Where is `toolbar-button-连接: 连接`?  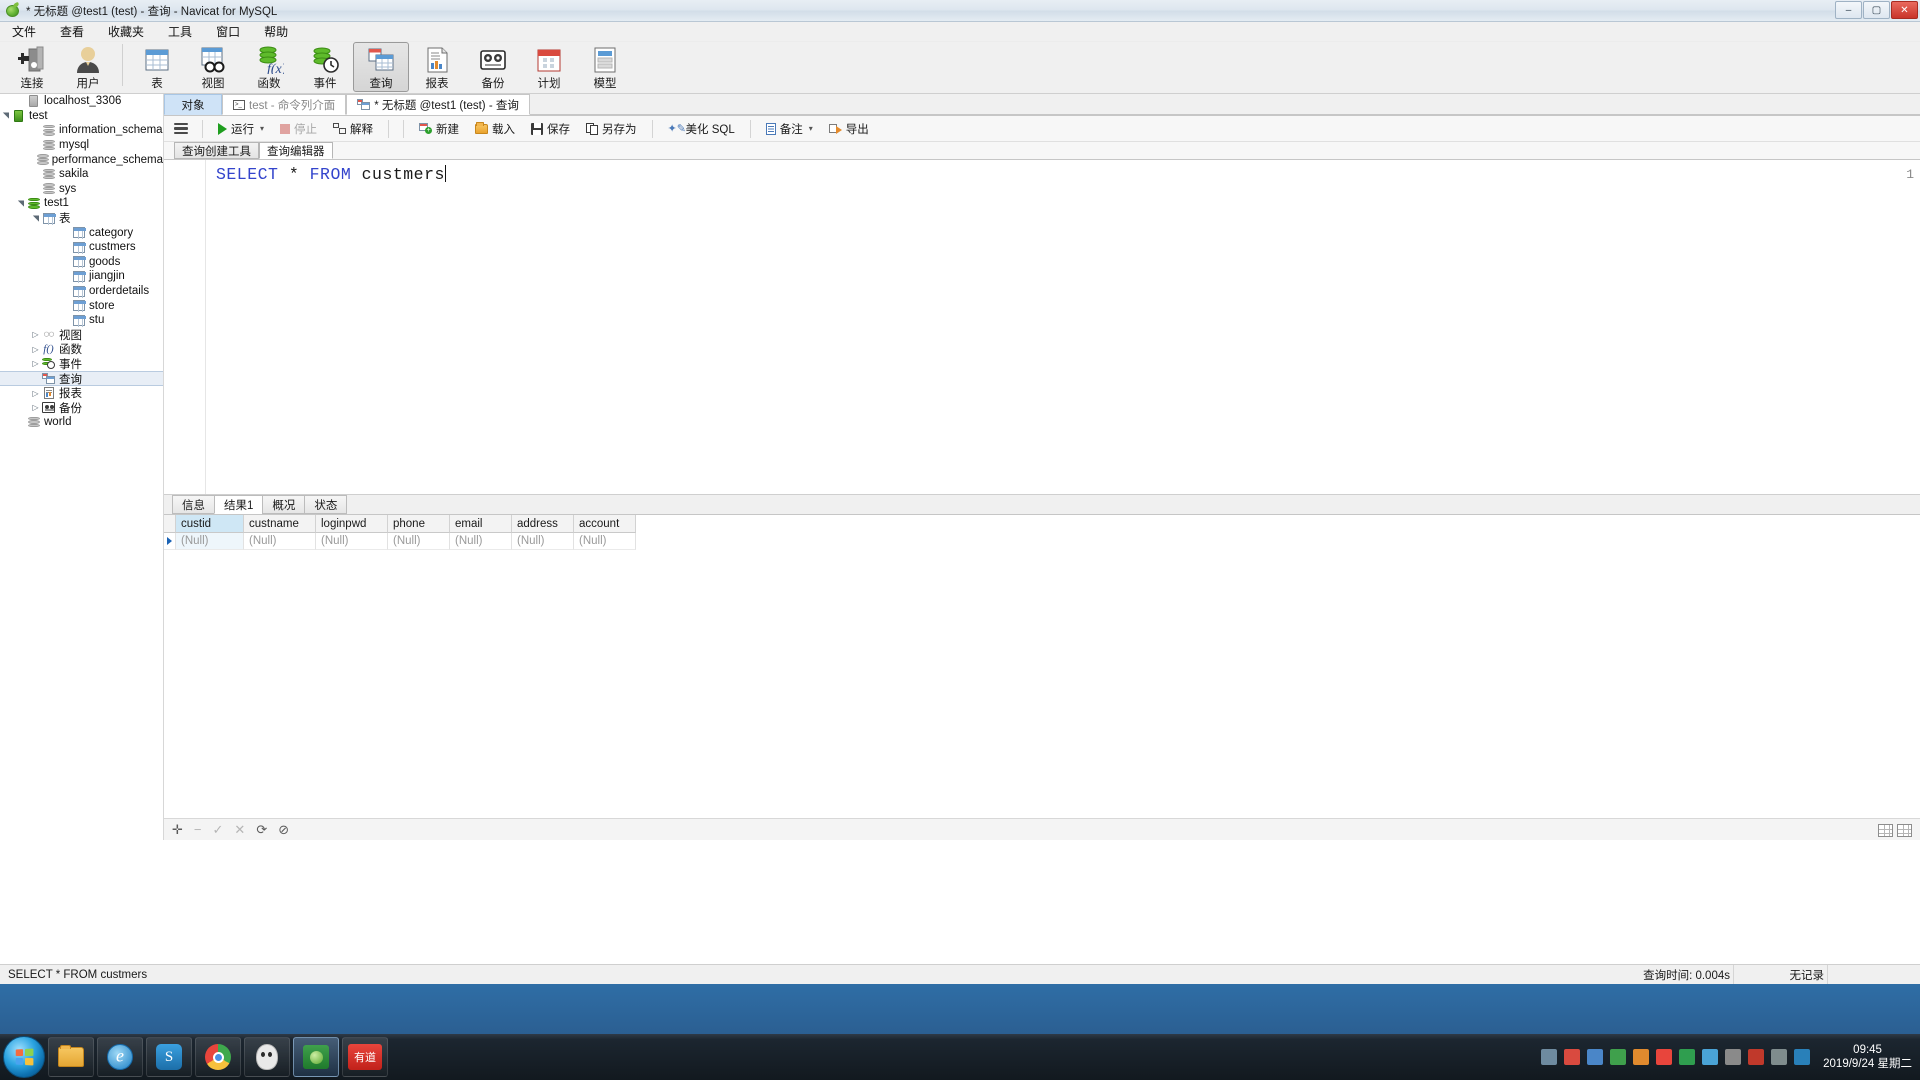 toolbar-button-连接: 连接 is located at coordinates (32, 67).